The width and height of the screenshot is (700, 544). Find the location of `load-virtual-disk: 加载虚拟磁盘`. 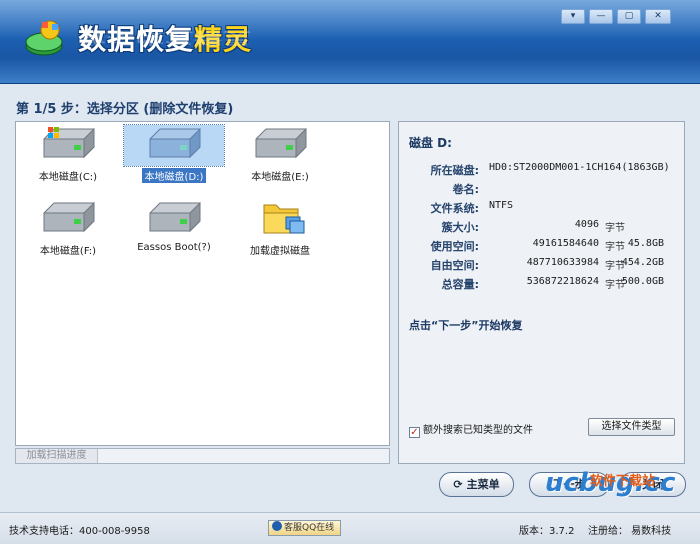

load-virtual-disk: 加载虚拟磁盘 is located at coordinates (280, 228).